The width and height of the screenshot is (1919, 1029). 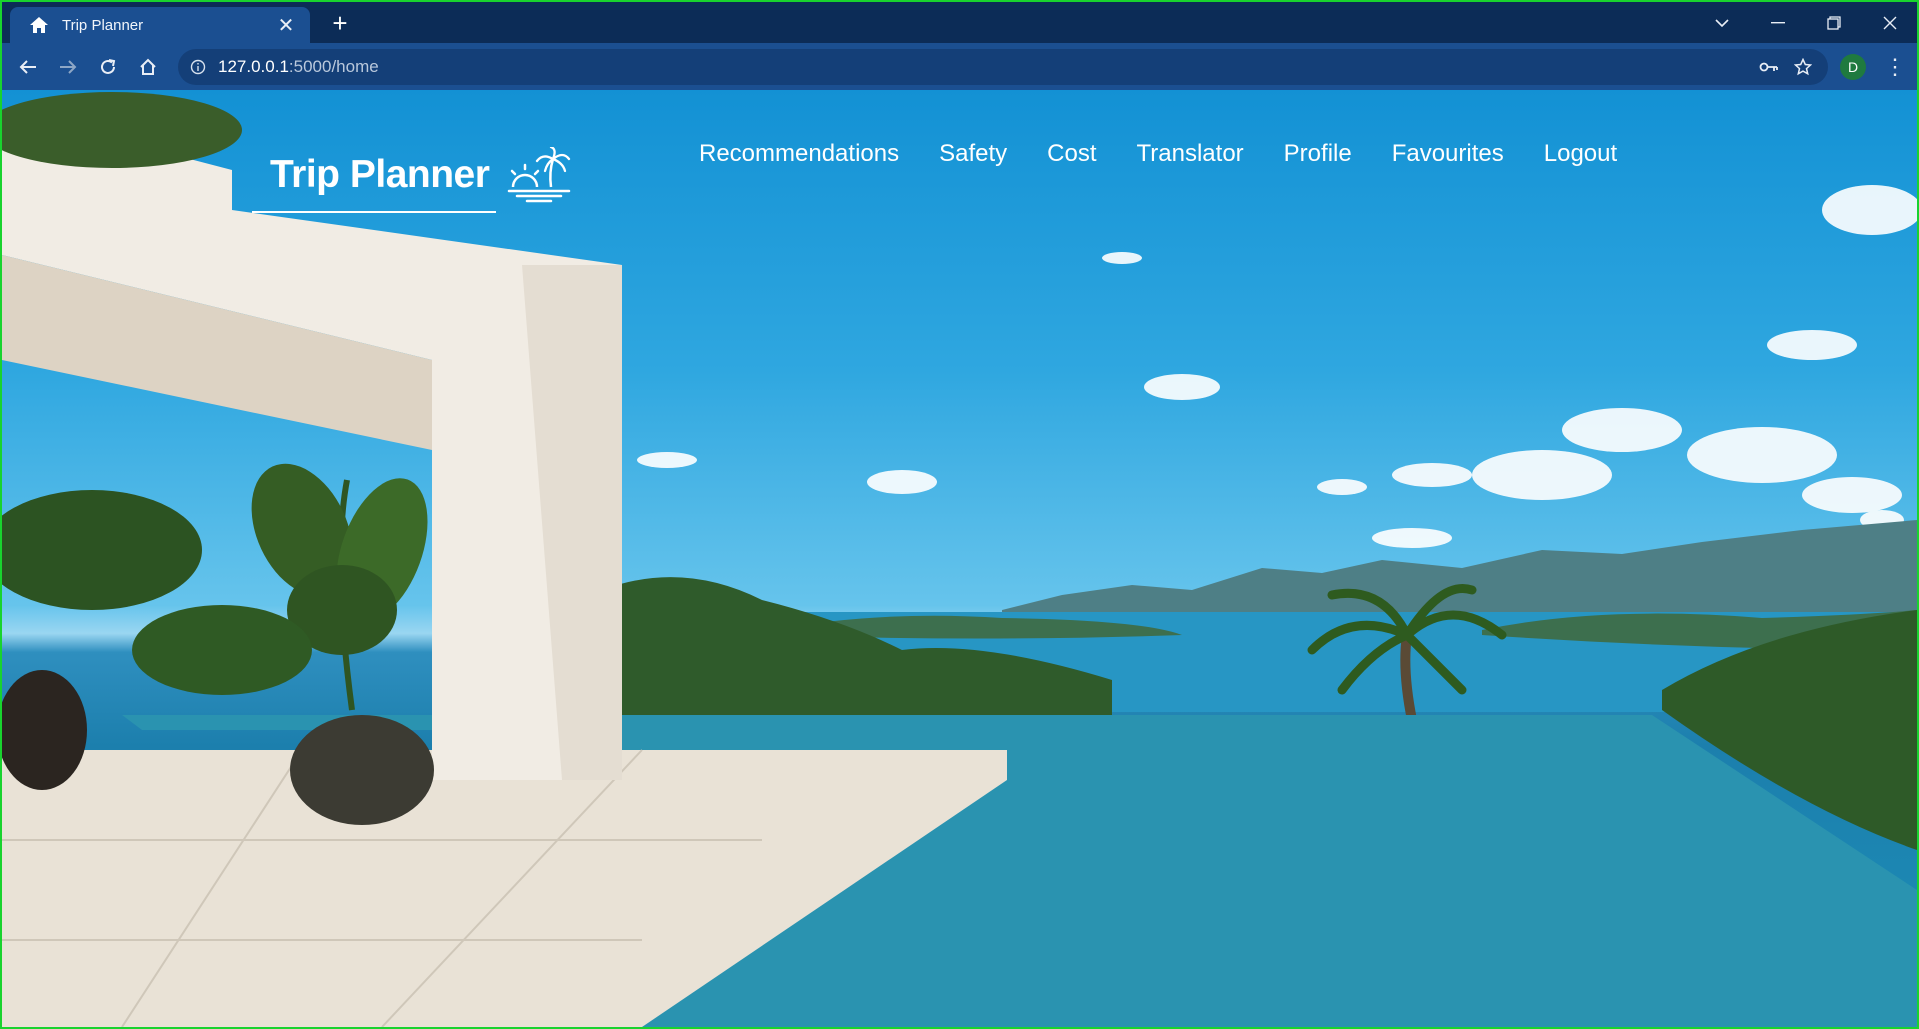 What do you see at coordinates (198, 67) in the screenshot?
I see `site-info-icon` at bounding box center [198, 67].